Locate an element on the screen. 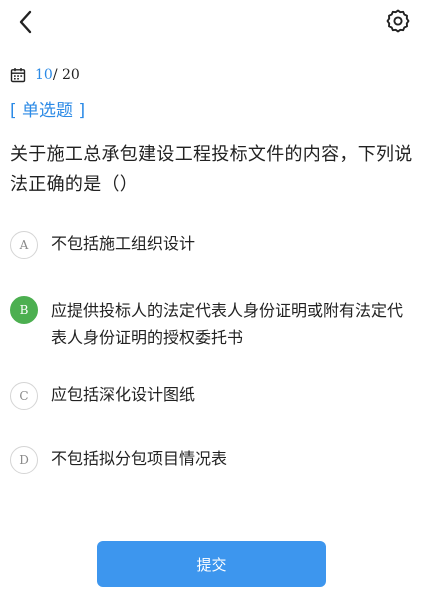  settings-button is located at coordinates (398, 21).